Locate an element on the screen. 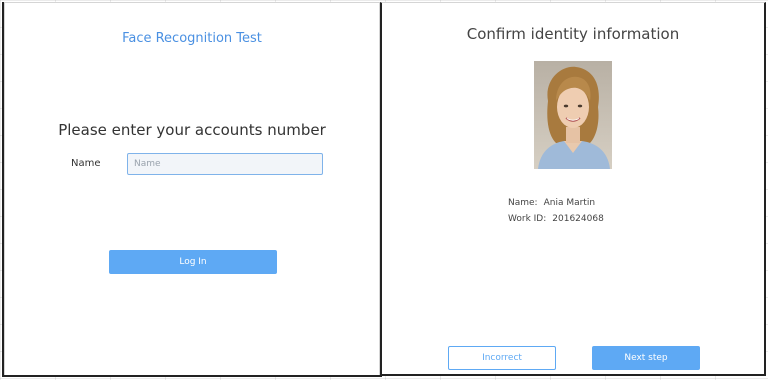 The height and width of the screenshot is (380, 768). app-title: Face Recognition Test is located at coordinates (192, 38).